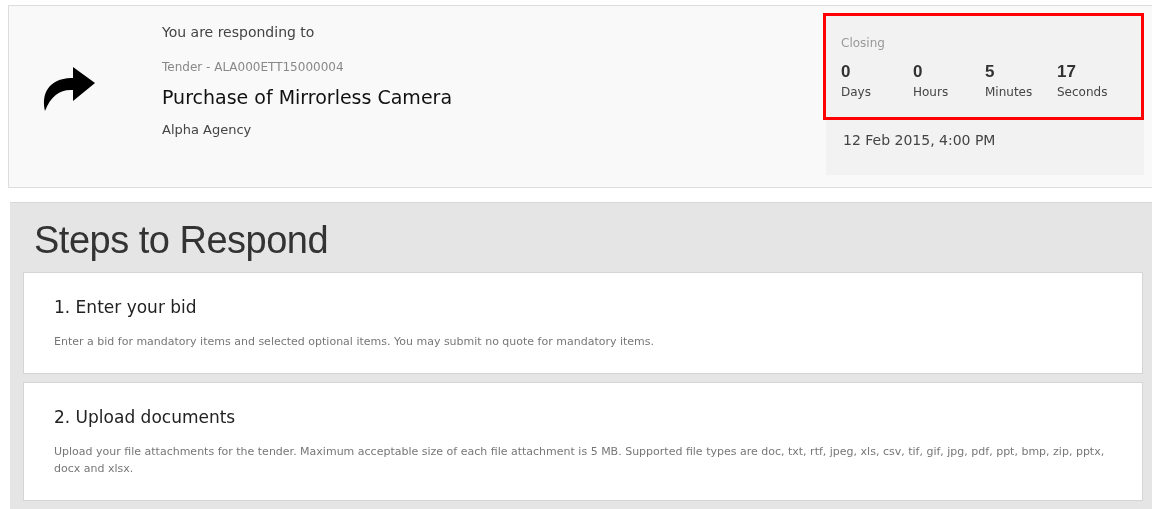 Image resolution: width=1152 pixels, height=509 pixels. Describe the element at coordinates (145, 416) in the screenshot. I see `step-heading: 2. Upload documents` at that location.